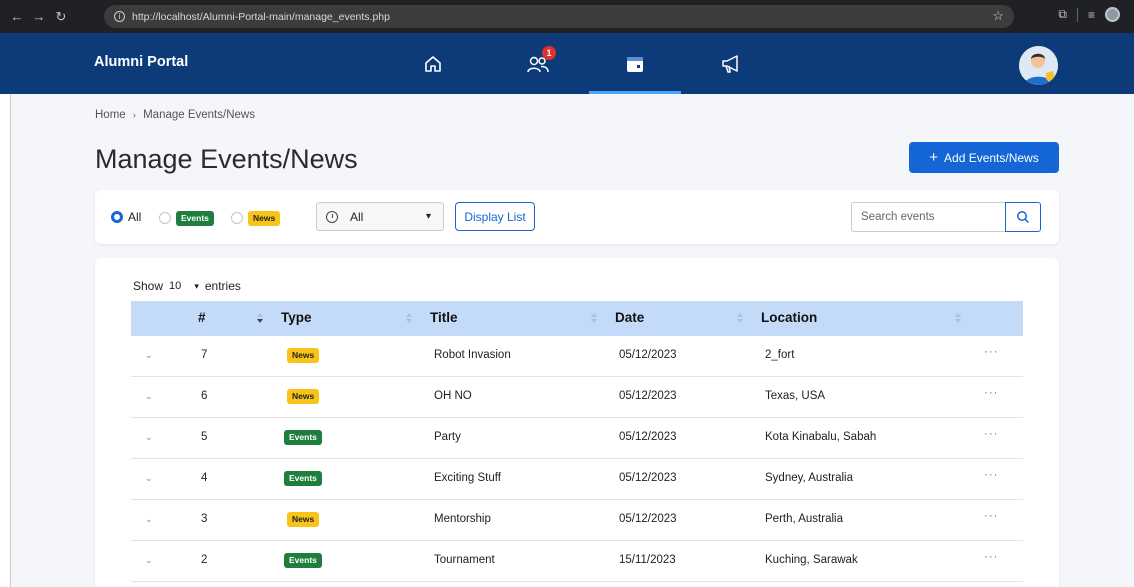 The image size is (1134, 587). What do you see at coordinates (204, 560) in the screenshot?
I see `row-number: 2` at bounding box center [204, 560].